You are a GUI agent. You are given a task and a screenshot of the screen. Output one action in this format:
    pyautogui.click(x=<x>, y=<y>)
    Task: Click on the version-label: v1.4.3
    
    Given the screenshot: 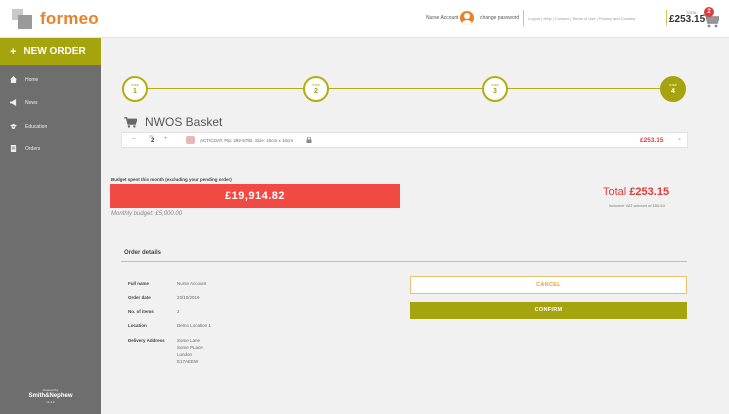 What is the action you would take?
    pyautogui.click(x=50, y=402)
    